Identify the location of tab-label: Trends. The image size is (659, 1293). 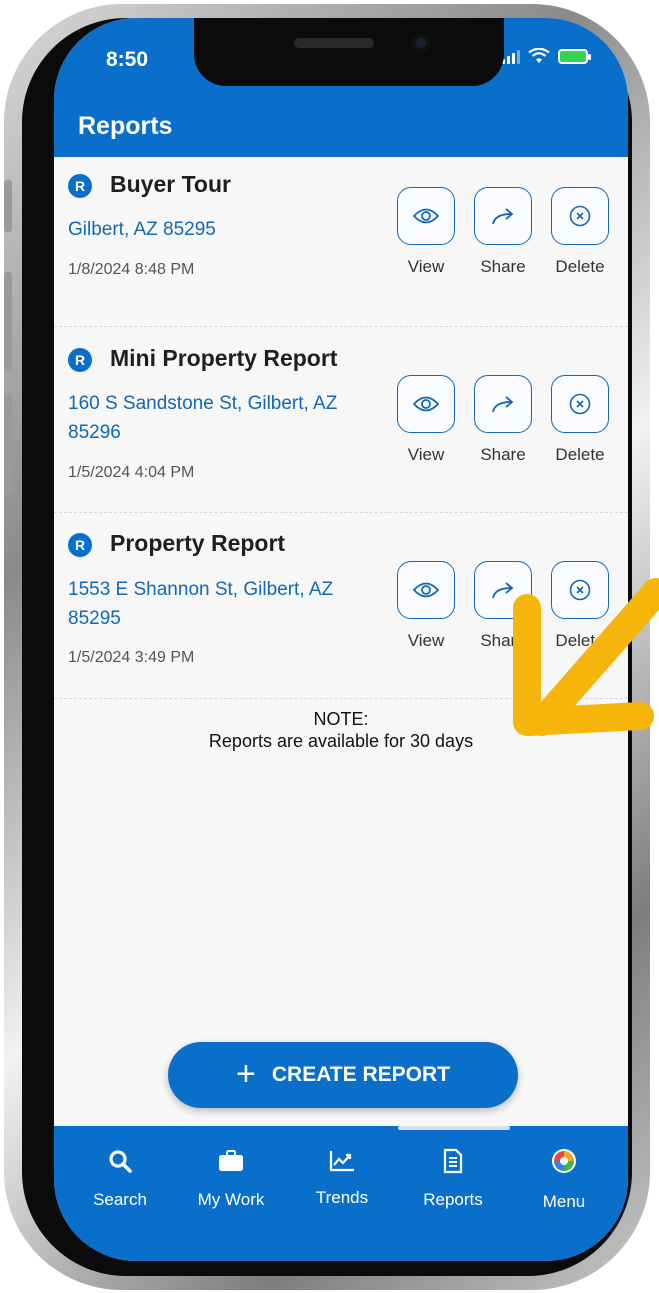
(342, 1197).